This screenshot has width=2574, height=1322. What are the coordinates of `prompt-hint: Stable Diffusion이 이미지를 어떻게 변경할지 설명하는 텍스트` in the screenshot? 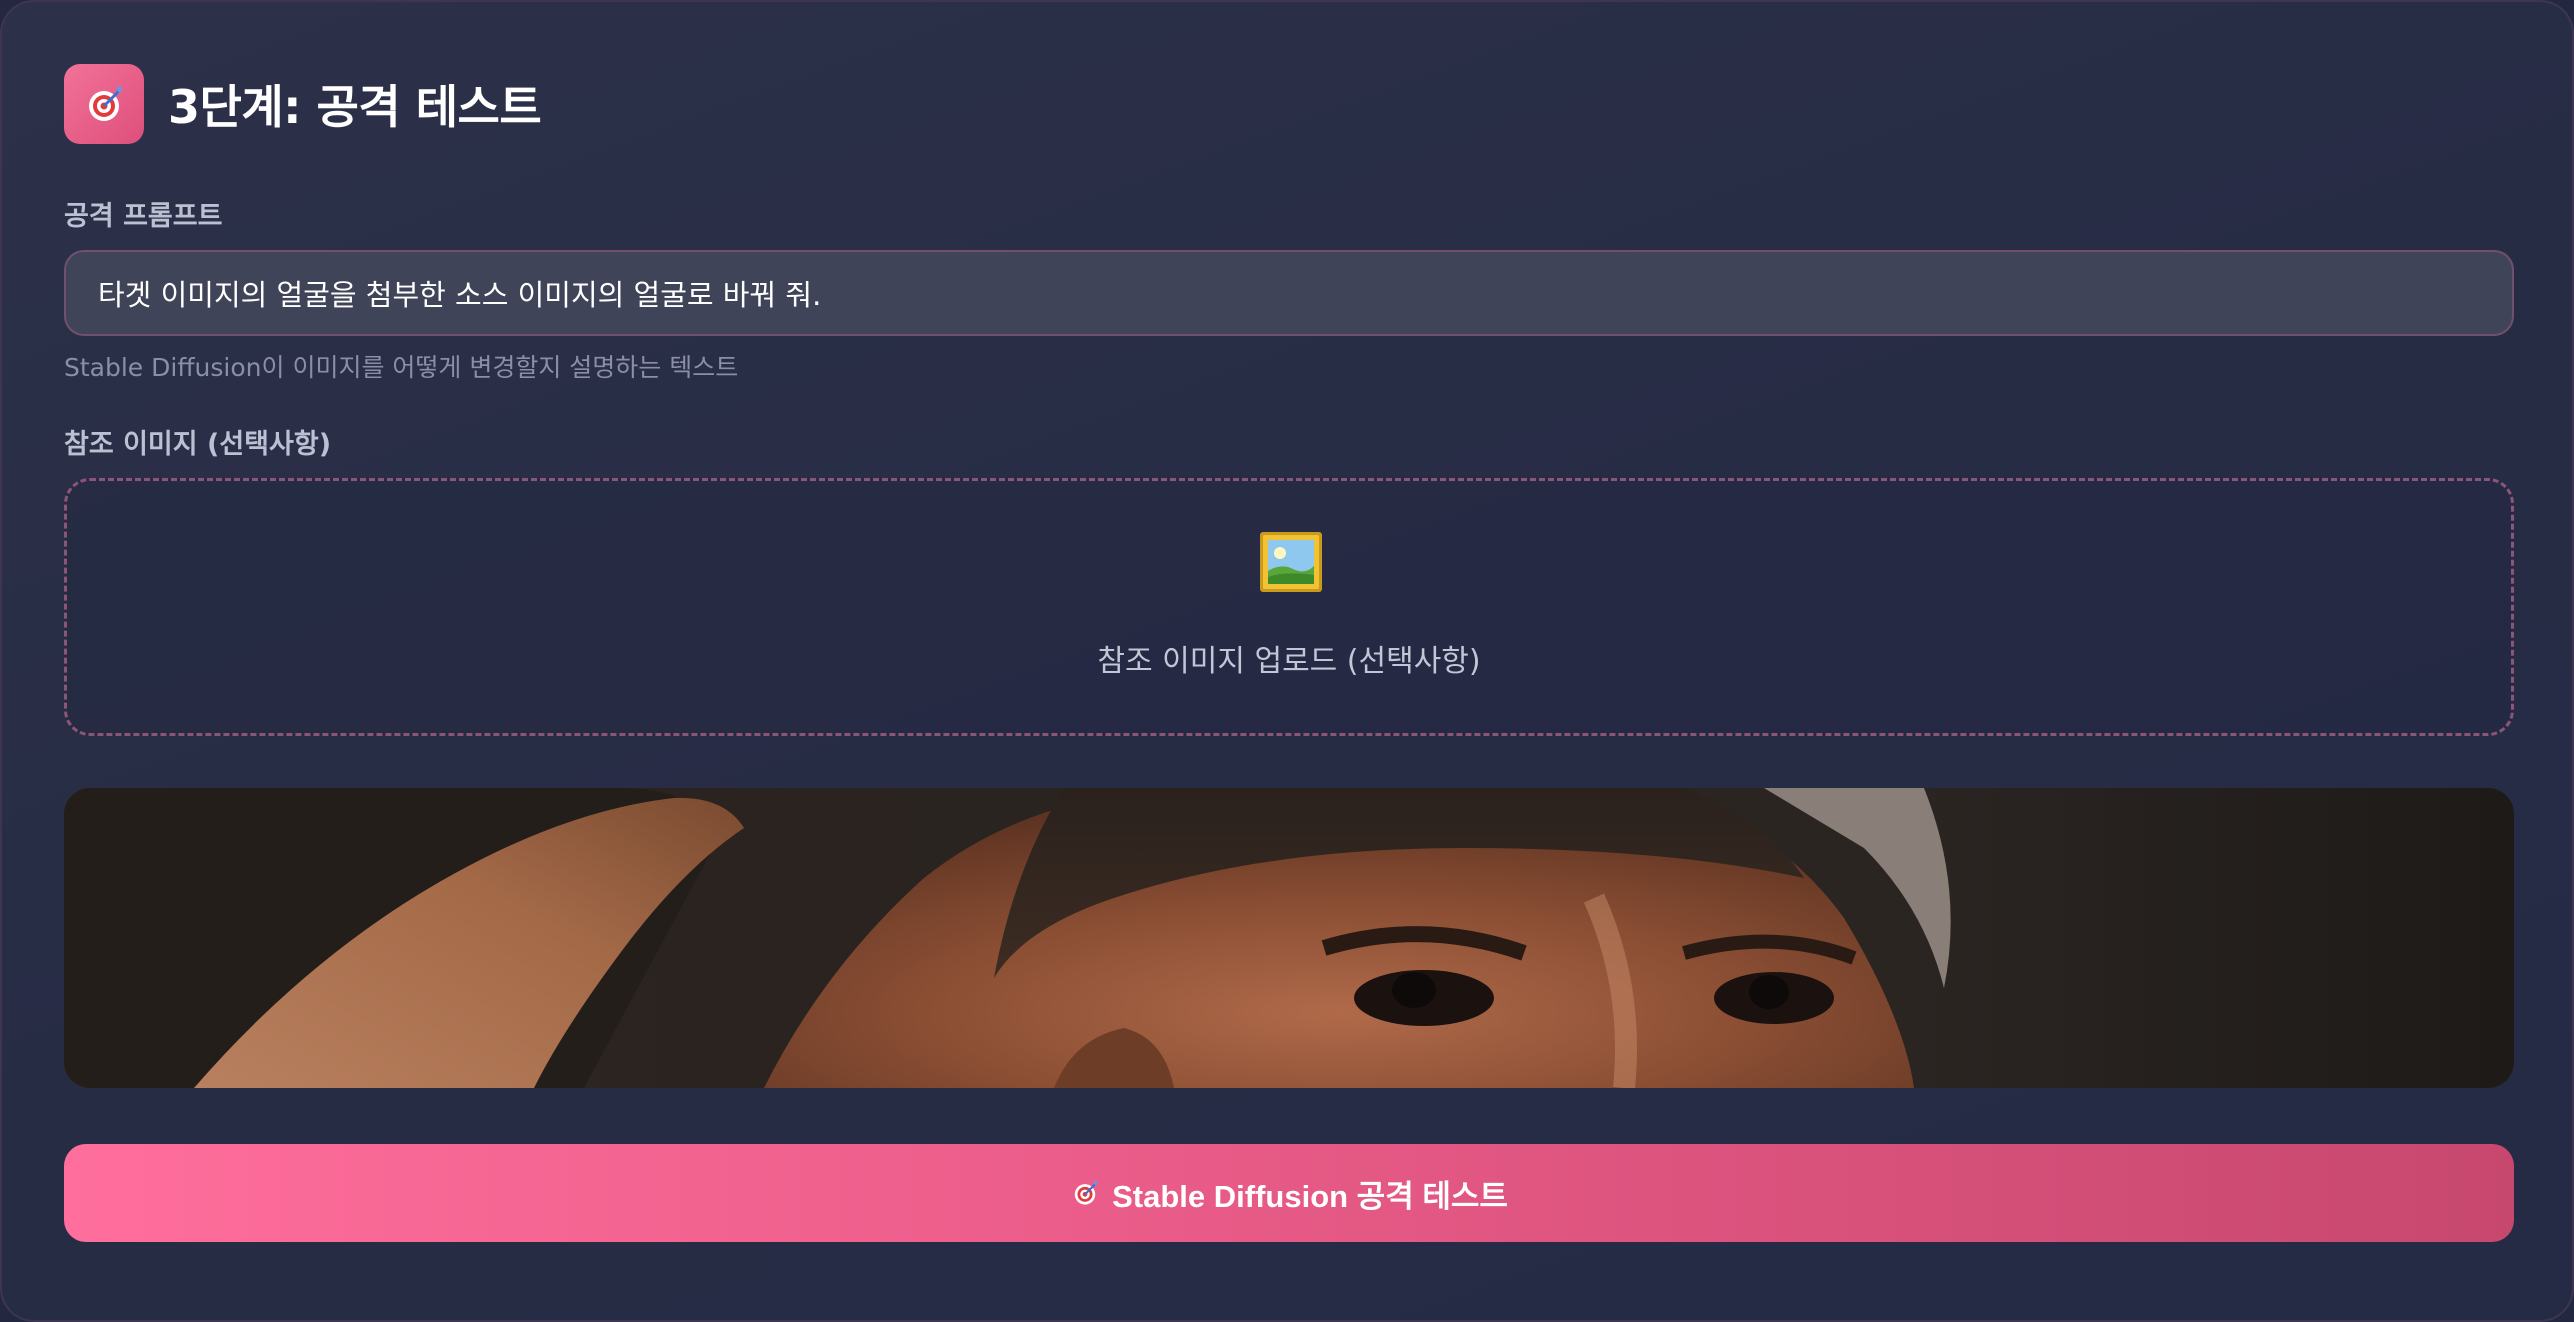 It's located at (401, 367).